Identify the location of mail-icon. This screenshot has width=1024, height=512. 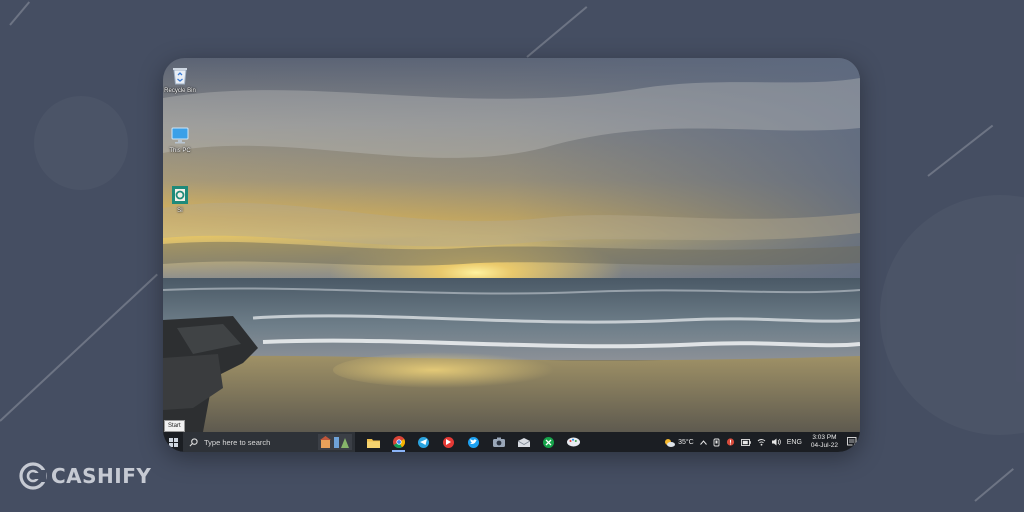
(523, 442).